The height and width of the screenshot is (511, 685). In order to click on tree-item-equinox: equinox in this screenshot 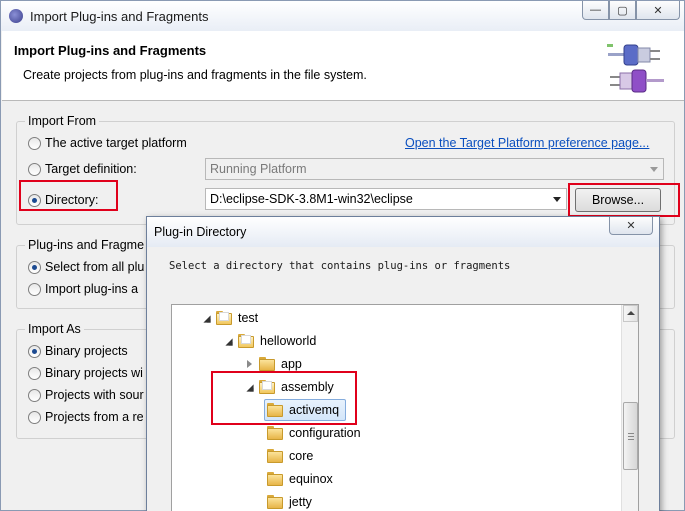, I will do `click(300, 479)`.